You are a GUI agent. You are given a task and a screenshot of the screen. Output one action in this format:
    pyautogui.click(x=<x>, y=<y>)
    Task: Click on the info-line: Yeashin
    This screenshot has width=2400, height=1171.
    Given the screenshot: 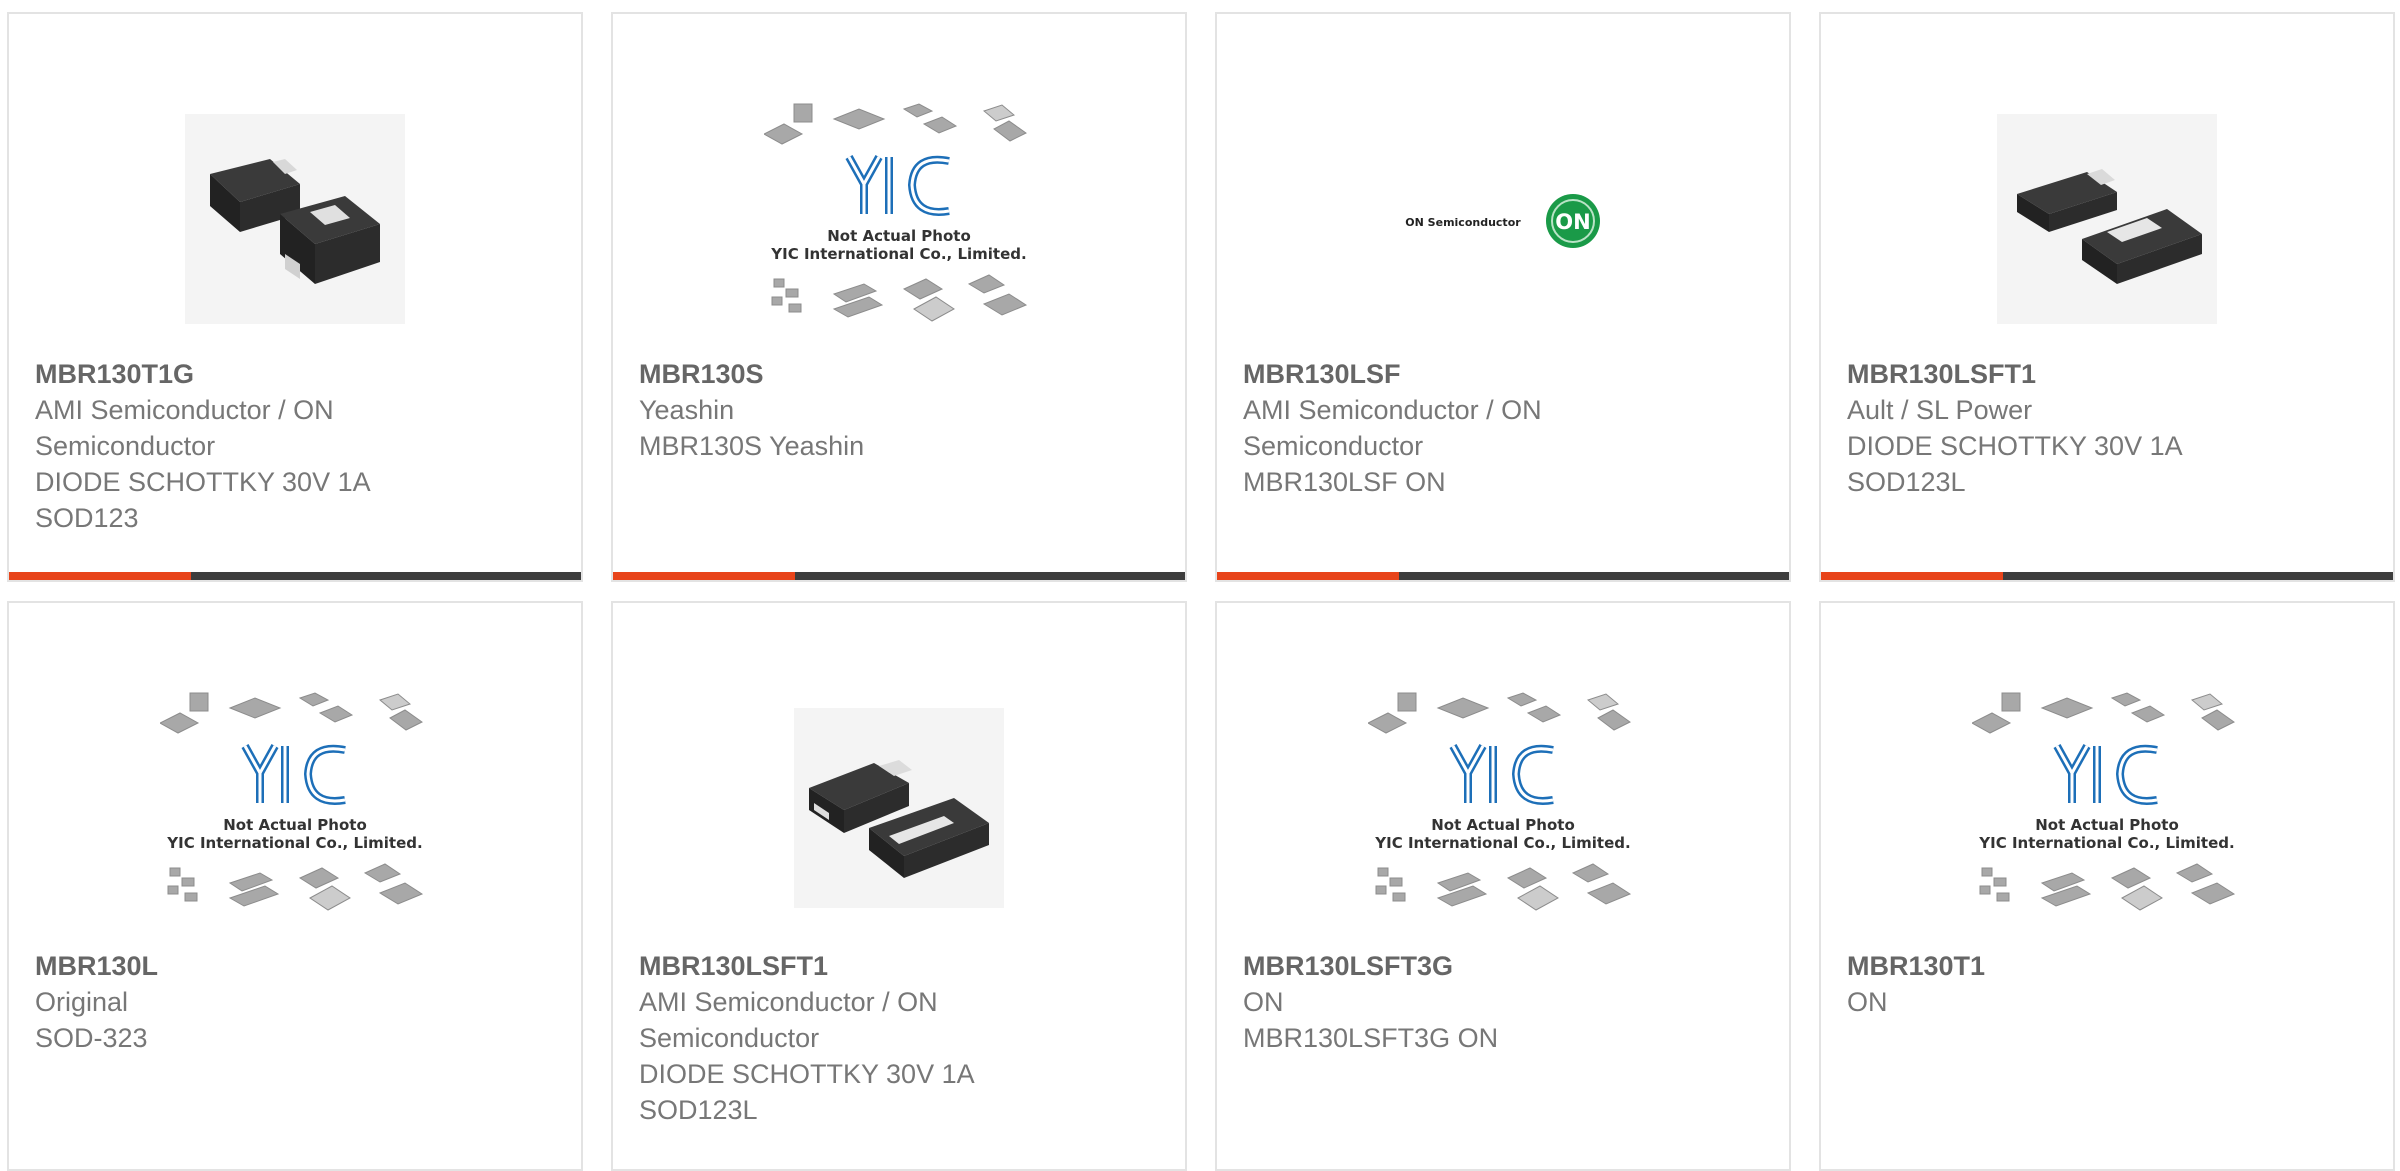 What is the action you would take?
    pyautogui.click(x=687, y=410)
    